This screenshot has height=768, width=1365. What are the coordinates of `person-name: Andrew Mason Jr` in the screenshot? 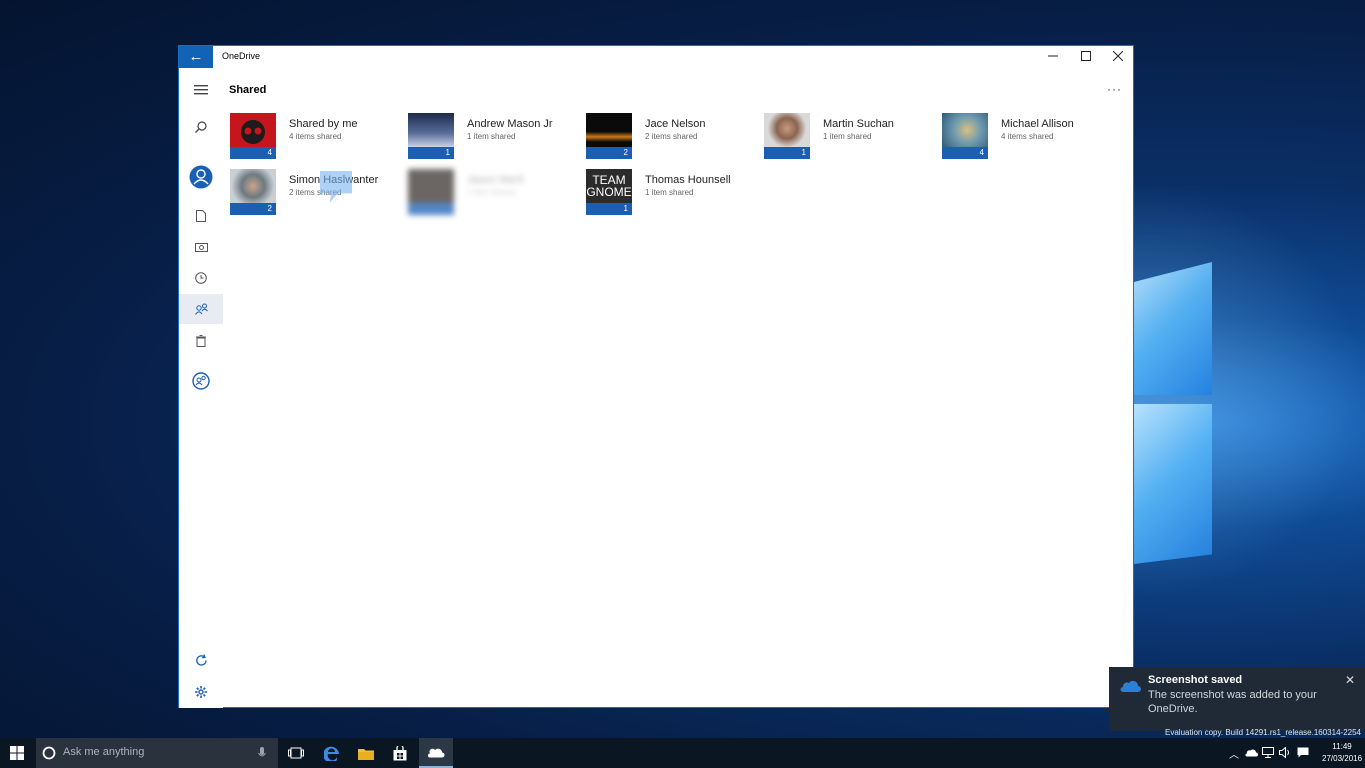 It's located at (510, 124).